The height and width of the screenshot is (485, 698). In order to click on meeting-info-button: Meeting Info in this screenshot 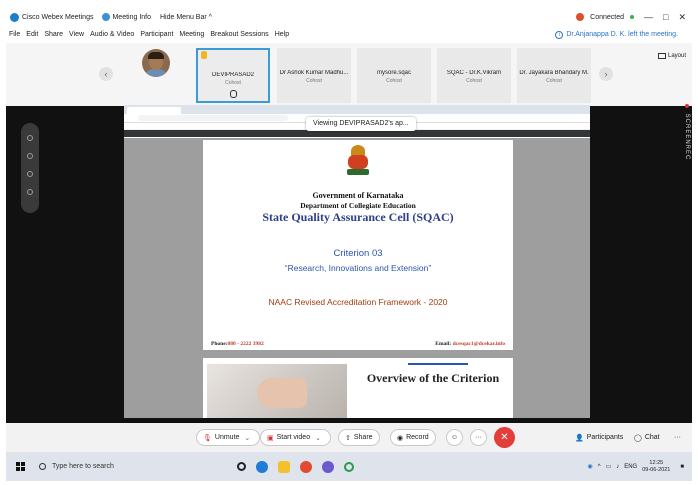, I will do `click(126, 17)`.